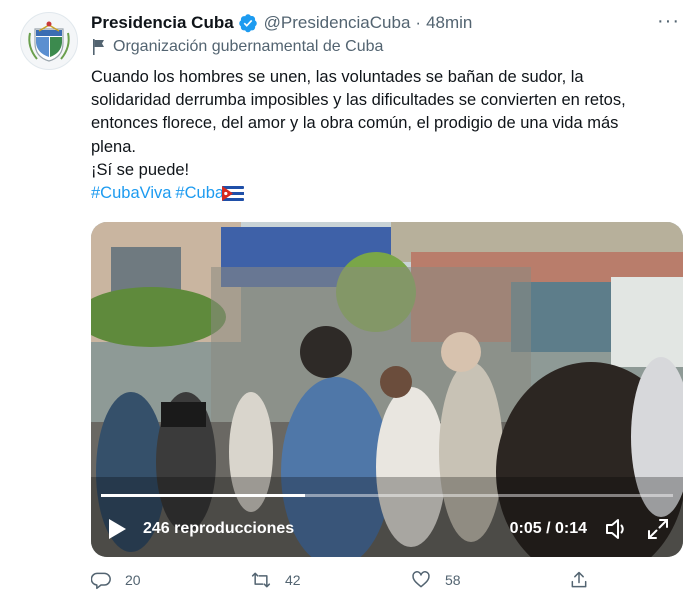 Image resolution: width=700 pixels, height=604 pixels. Describe the element at coordinates (248, 46) in the screenshot. I see `account-label-text: Organización gubernamental de Cuba` at that location.